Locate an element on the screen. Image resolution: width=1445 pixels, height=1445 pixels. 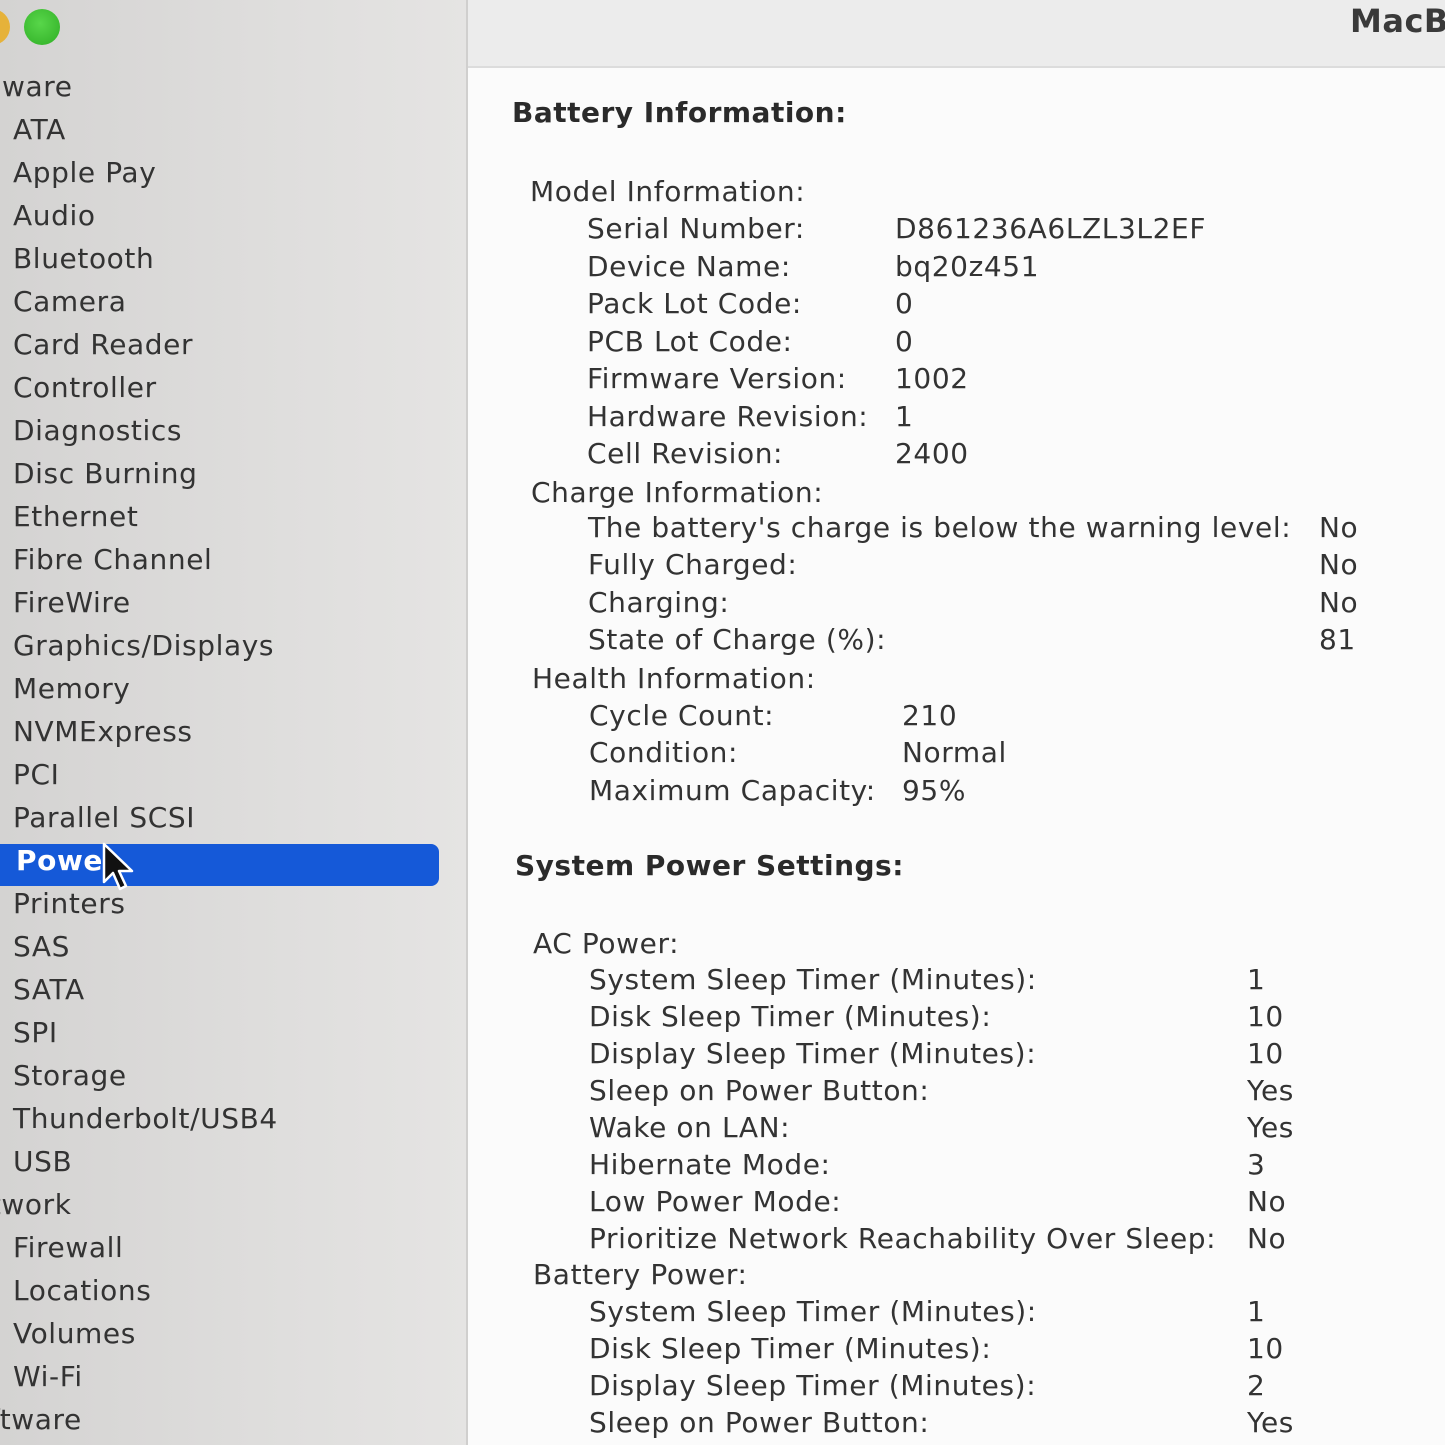
info-row-label: Fully Charged: is located at coordinates (693, 565).